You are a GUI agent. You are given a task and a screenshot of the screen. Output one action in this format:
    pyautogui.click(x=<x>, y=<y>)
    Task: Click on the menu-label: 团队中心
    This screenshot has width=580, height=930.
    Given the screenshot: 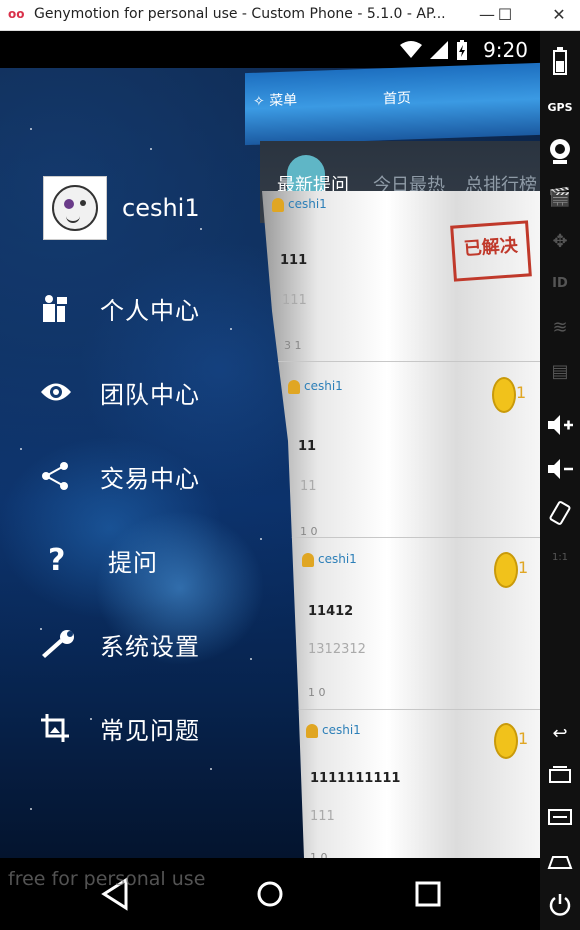 What is the action you would take?
    pyautogui.click(x=150, y=394)
    